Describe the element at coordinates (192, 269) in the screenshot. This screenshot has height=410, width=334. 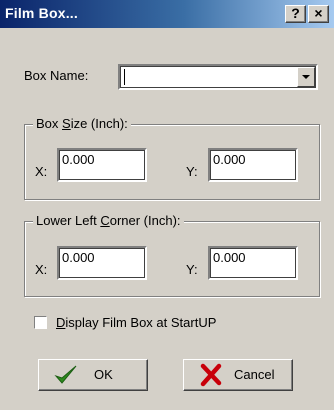
I see `lower-left-y-label: Y:` at that location.